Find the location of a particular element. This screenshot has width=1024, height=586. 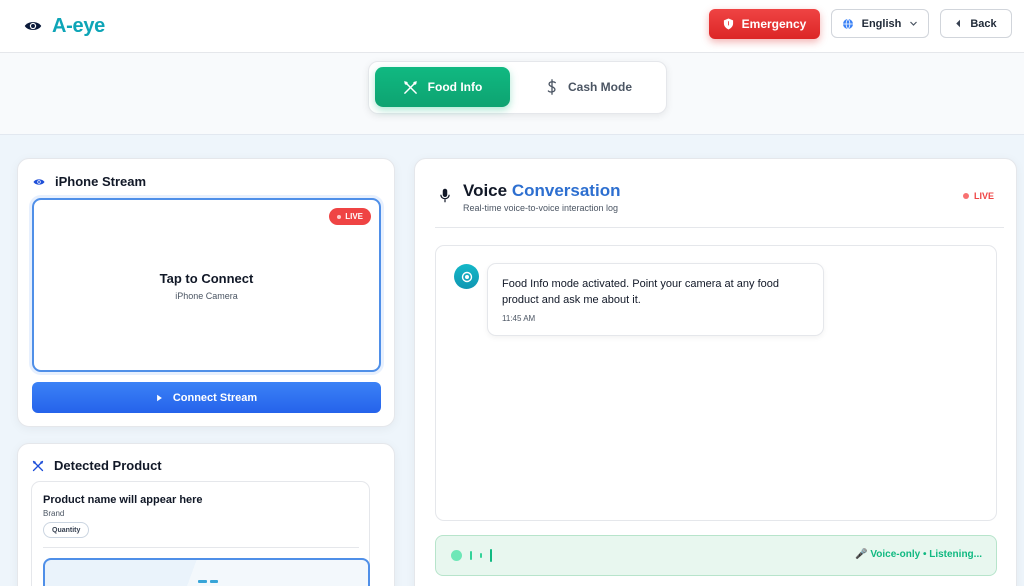

product-brand: Brand is located at coordinates (54, 513).